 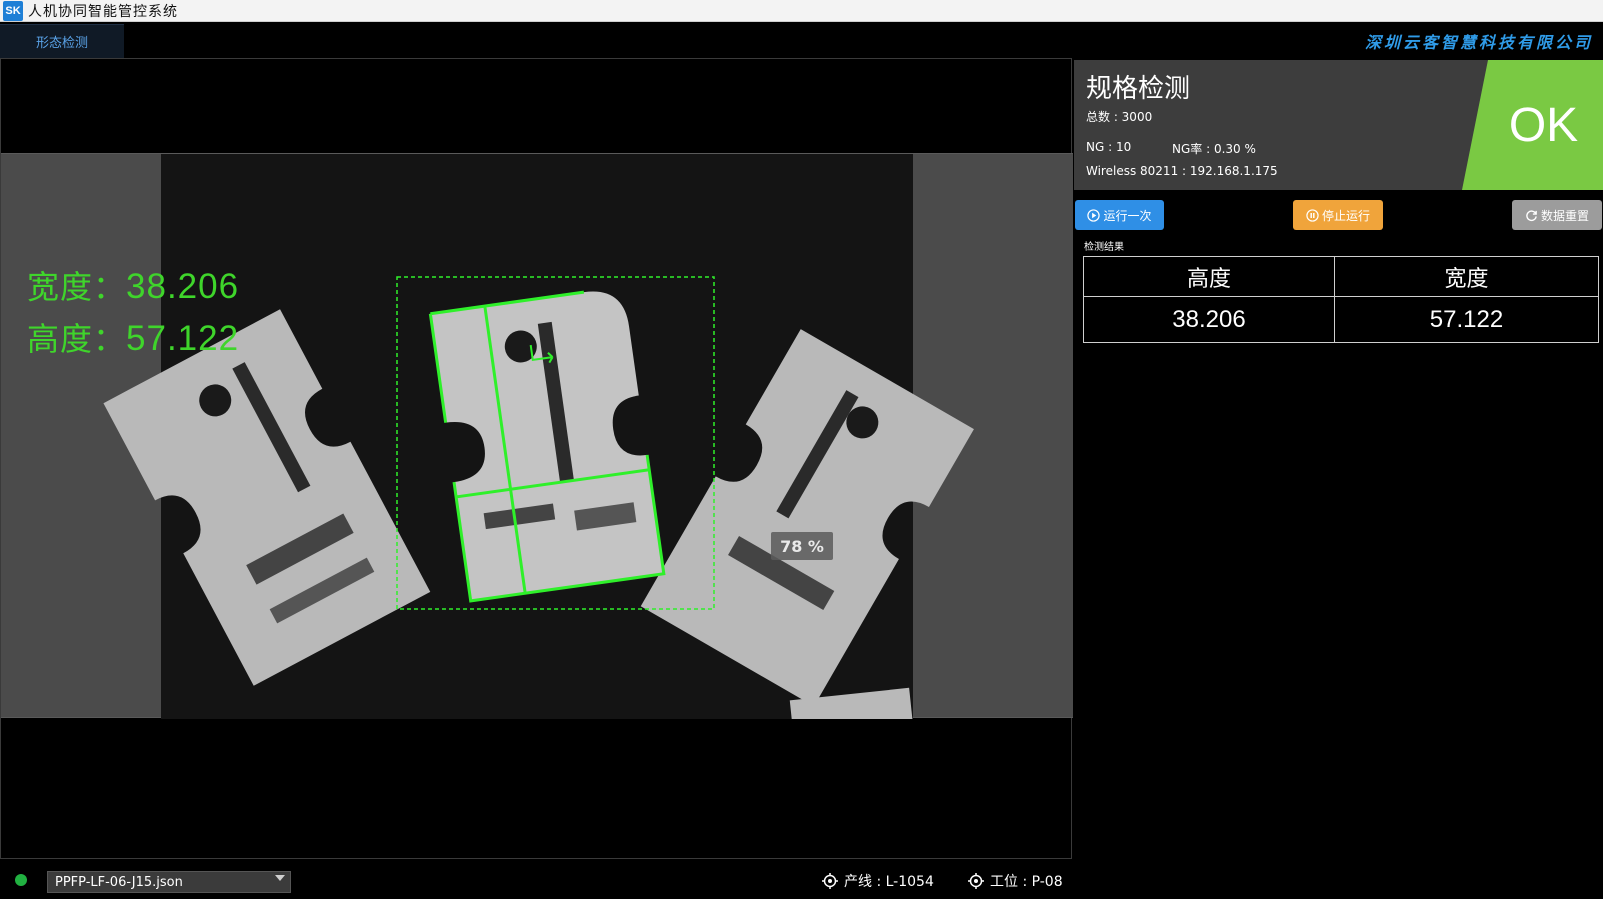 What do you see at coordinates (62, 41) in the screenshot?
I see `tab-shape-inspection: 形态检测` at bounding box center [62, 41].